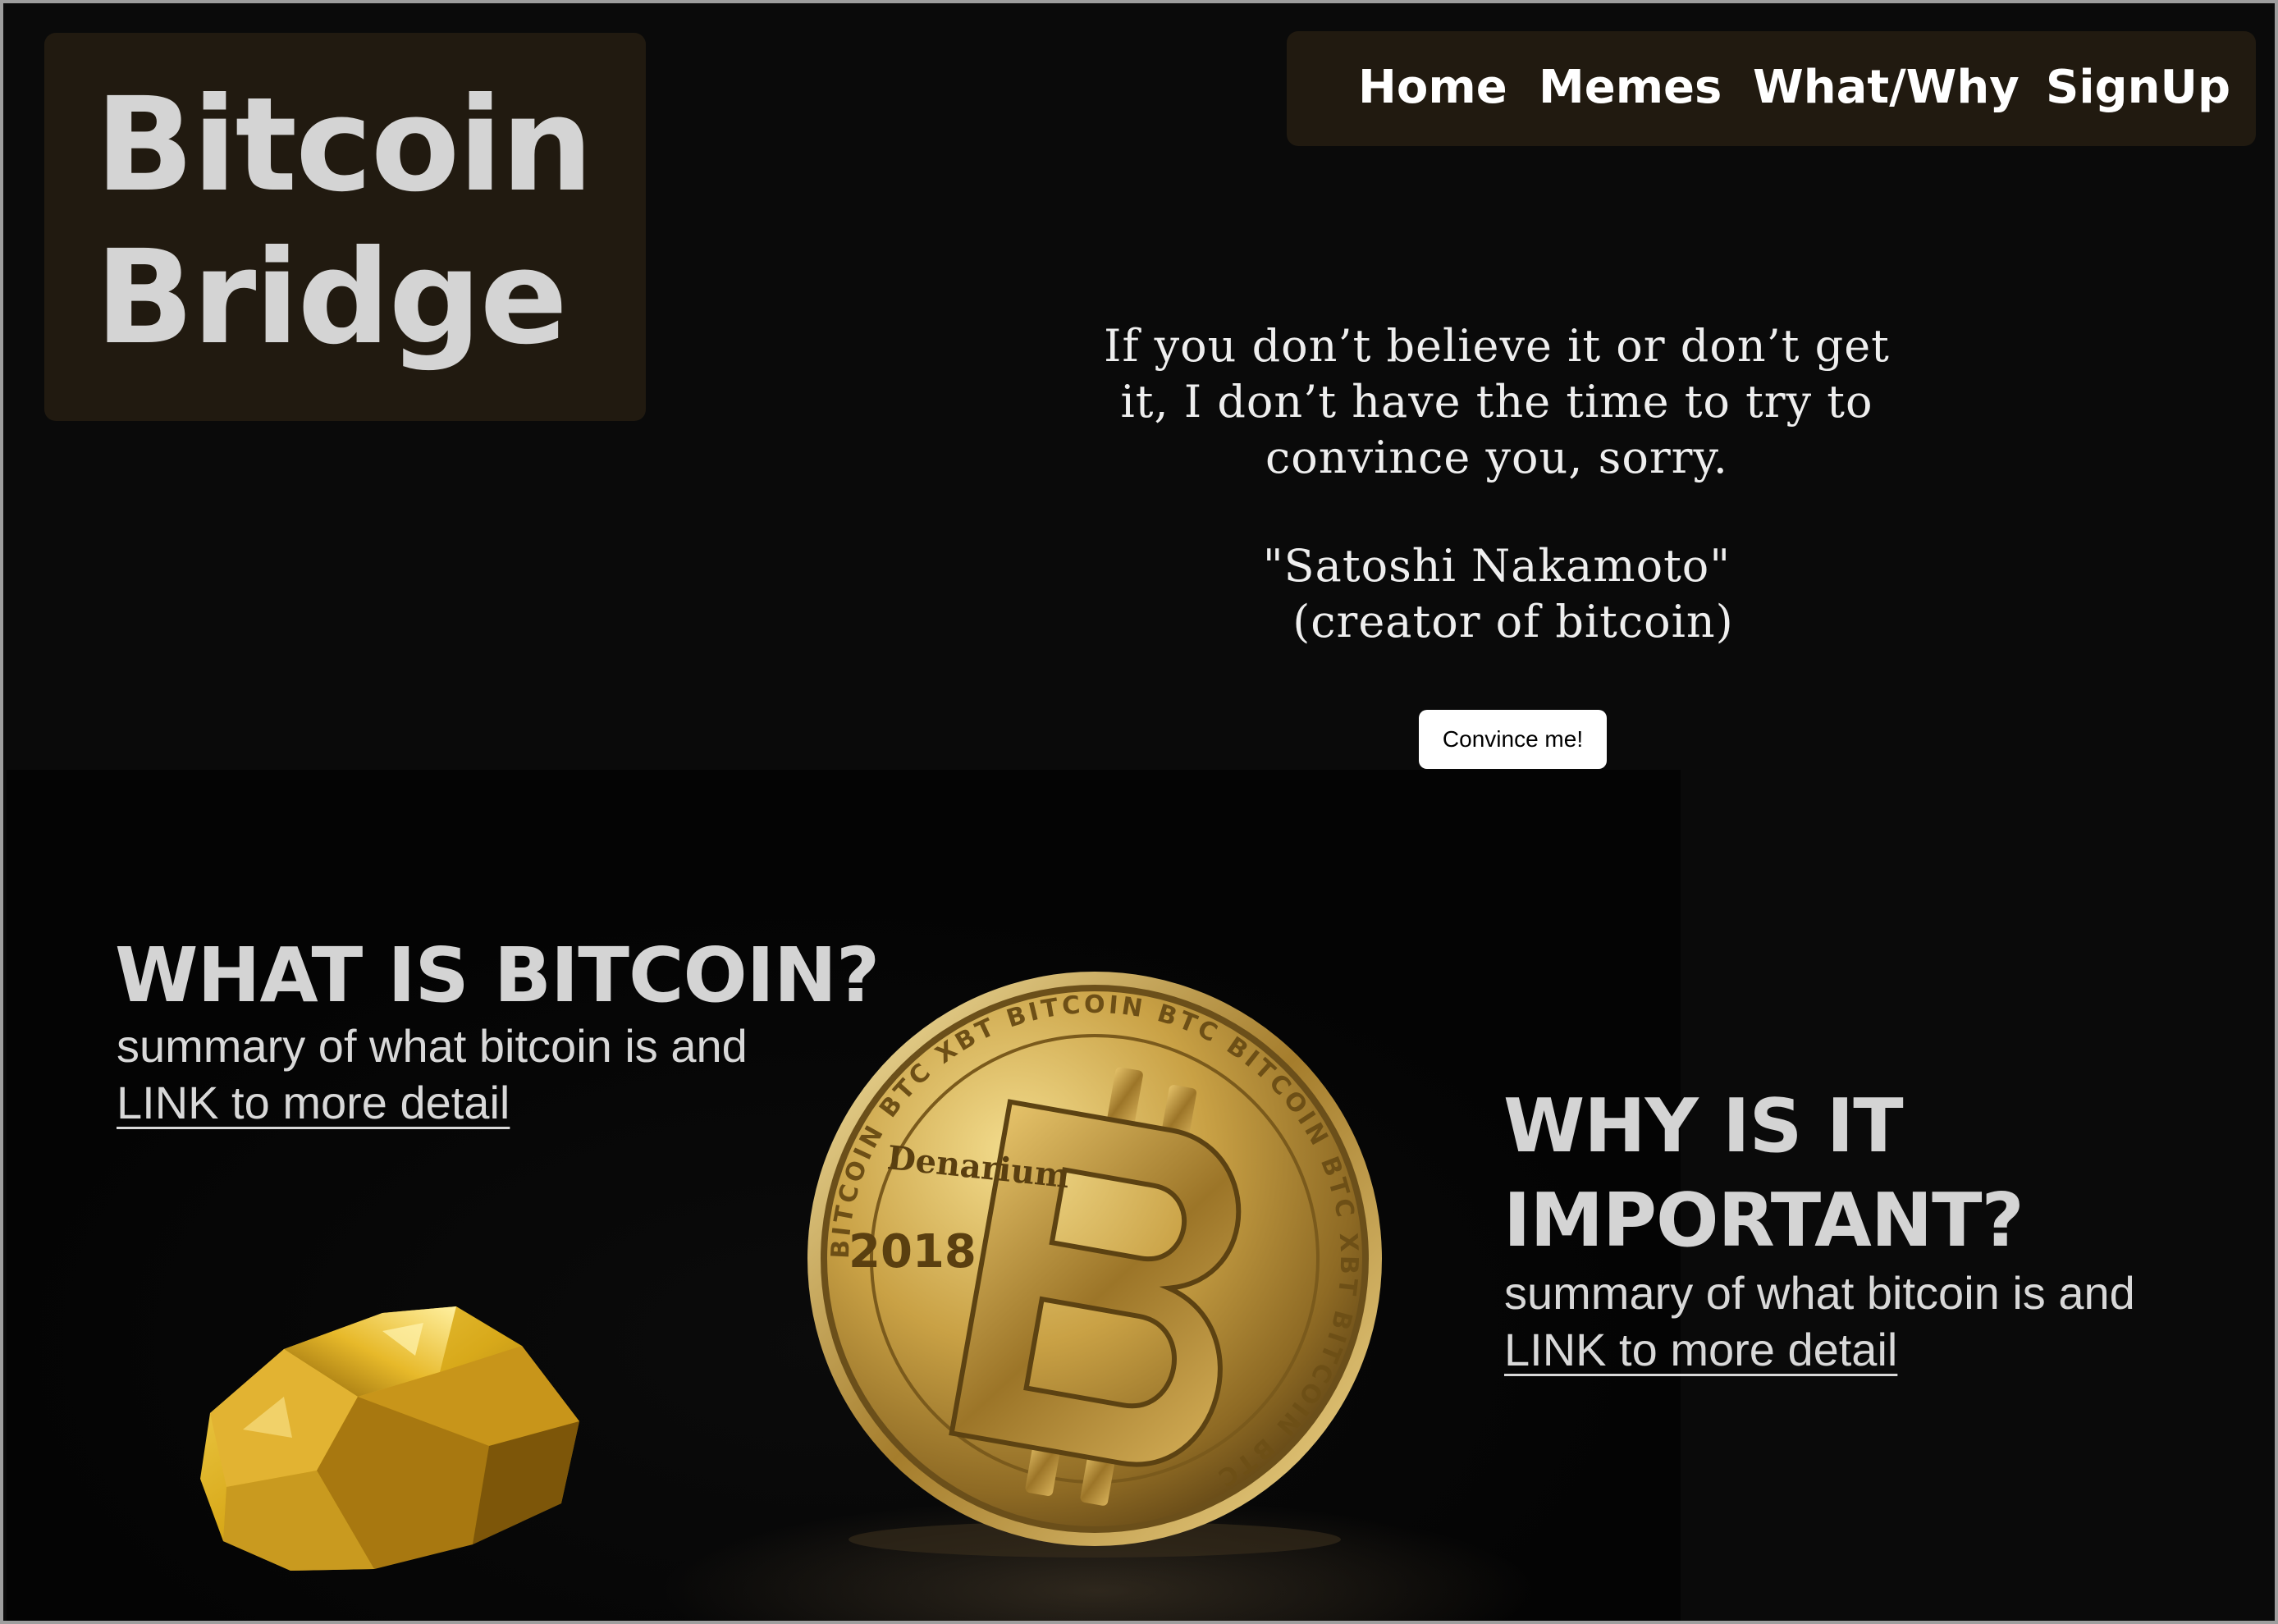  Describe the element at coordinates (1819, 1293) in the screenshot. I see `why-important-summary: summary of what bitcoin is and` at that location.